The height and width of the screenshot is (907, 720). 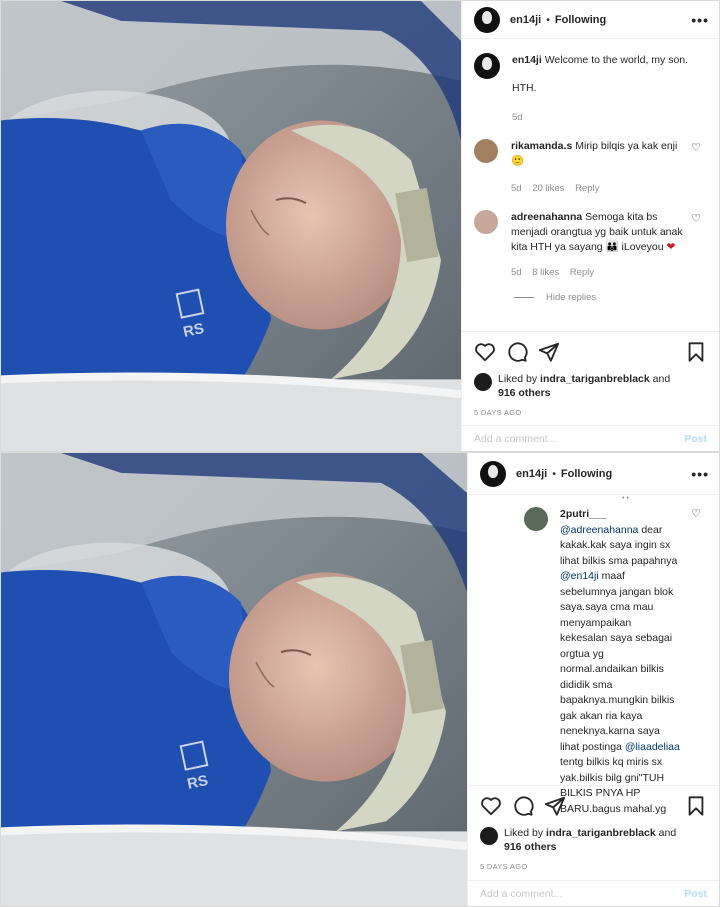 What do you see at coordinates (626, 146) in the screenshot?
I see `comment-text: Mirip bilqis ya kak enji` at bounding box center [626, 146].